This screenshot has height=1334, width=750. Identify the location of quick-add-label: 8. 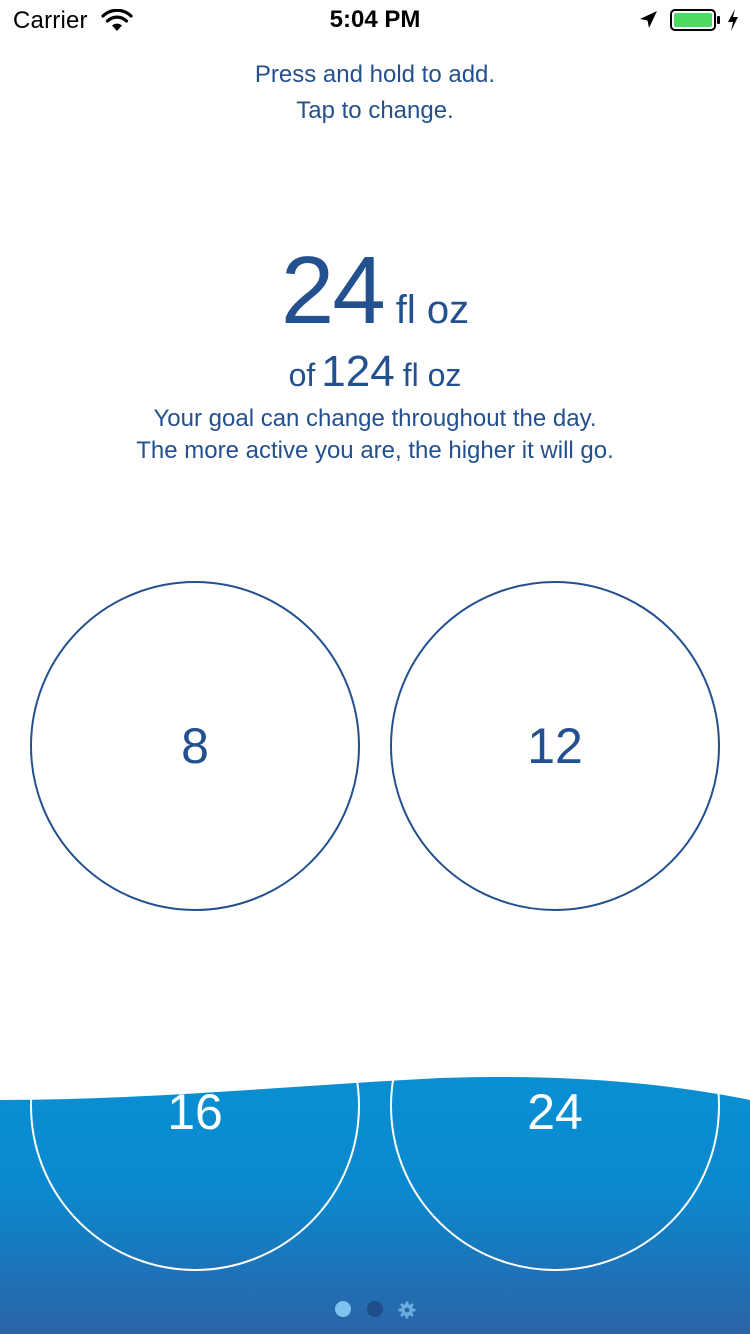
(195, 746).